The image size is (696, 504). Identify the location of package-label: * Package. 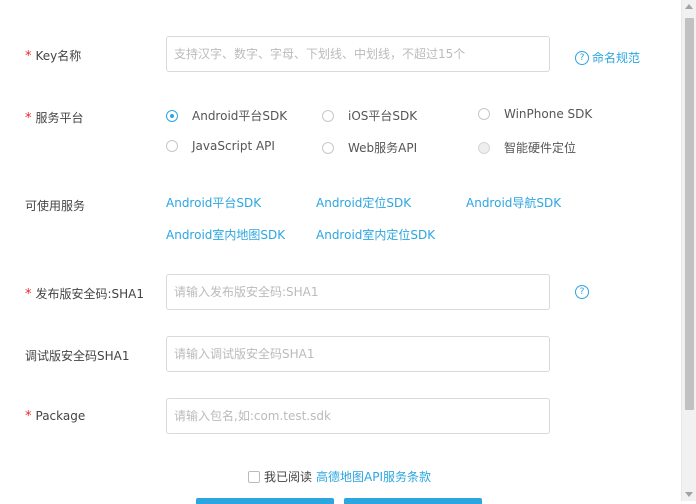
(55, 416).